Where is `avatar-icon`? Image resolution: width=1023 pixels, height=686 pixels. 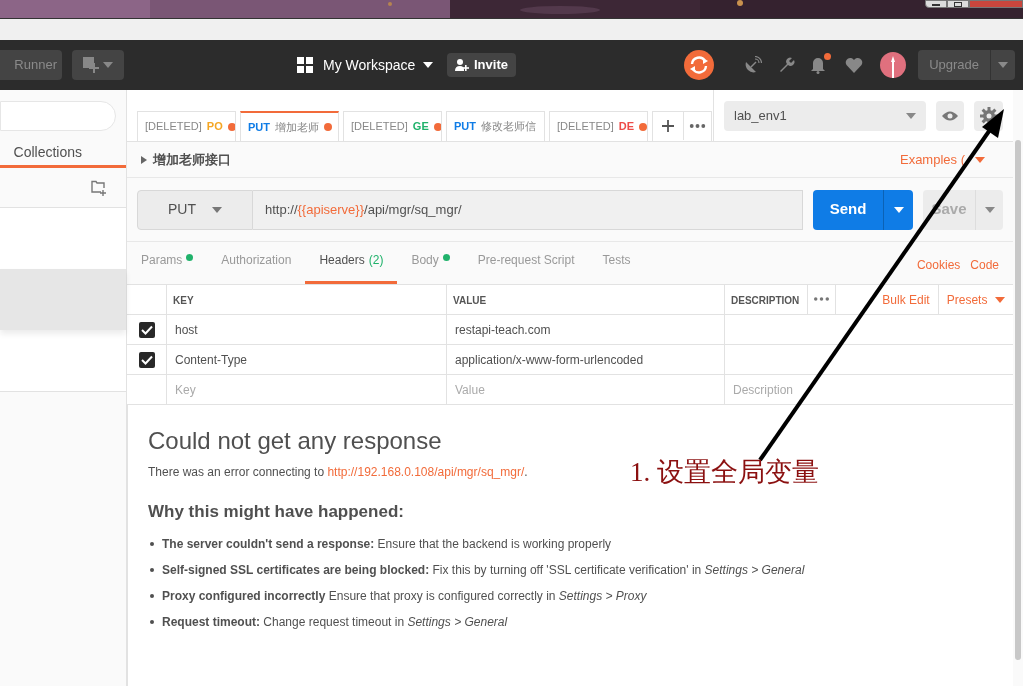 avatar-icon is located at coordinates (893, 65).